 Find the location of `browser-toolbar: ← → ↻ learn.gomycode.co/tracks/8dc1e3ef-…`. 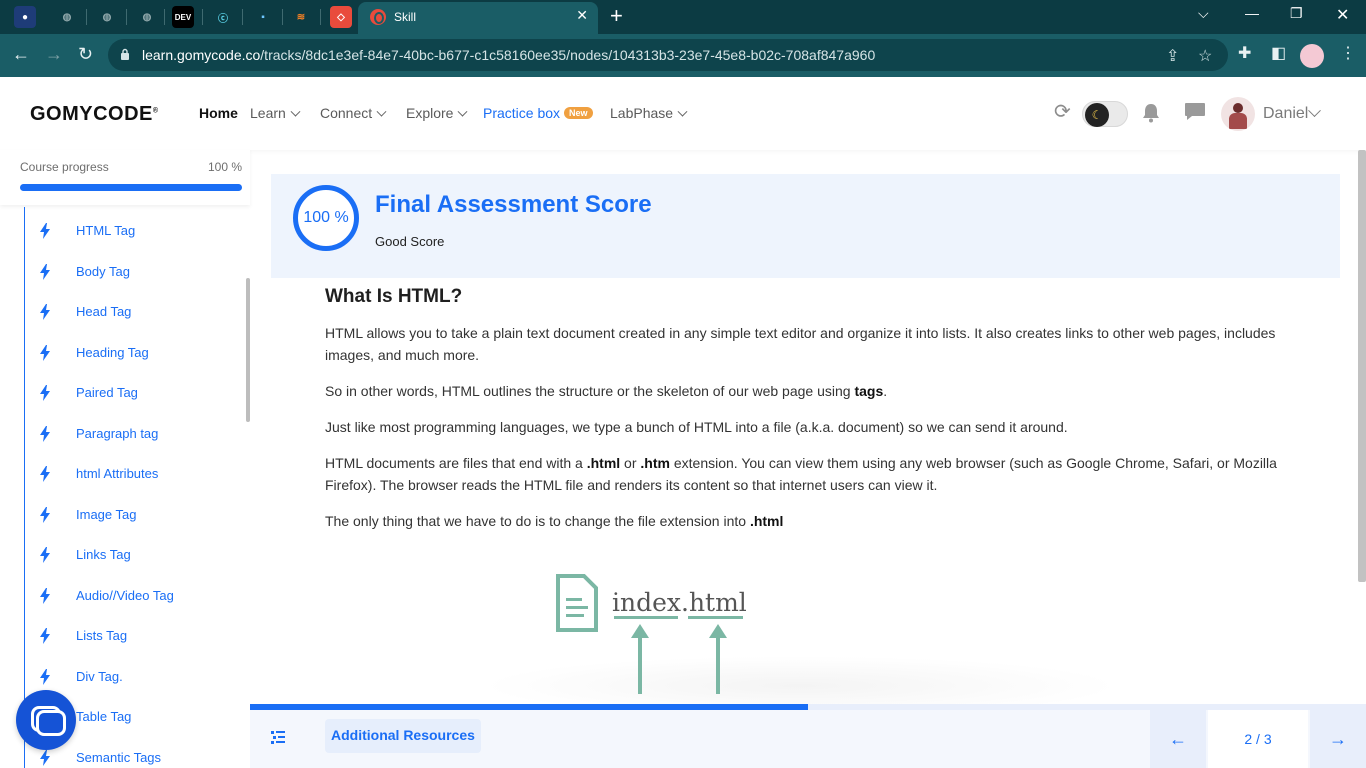

browser-toolbar: ← → ↻ learn.gomycode.co/tracks/8dc1e3ef-… is located at coordinates (683, 55).